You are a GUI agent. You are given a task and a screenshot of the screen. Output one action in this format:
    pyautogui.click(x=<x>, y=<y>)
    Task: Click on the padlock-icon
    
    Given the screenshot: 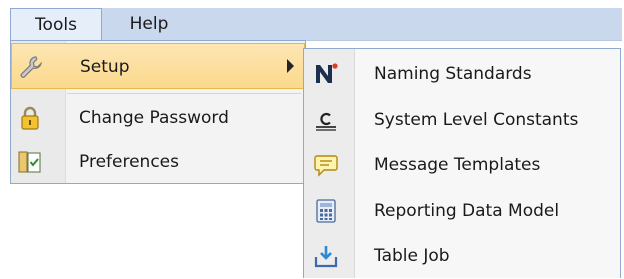 What is the action you would take?
    pyautogui.click(x=30, y=118)
    